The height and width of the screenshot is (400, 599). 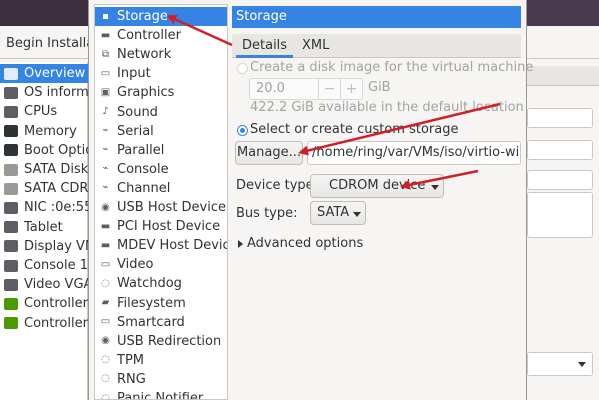 I want to click on device-item-label: Network, so click(x=144, y=55).